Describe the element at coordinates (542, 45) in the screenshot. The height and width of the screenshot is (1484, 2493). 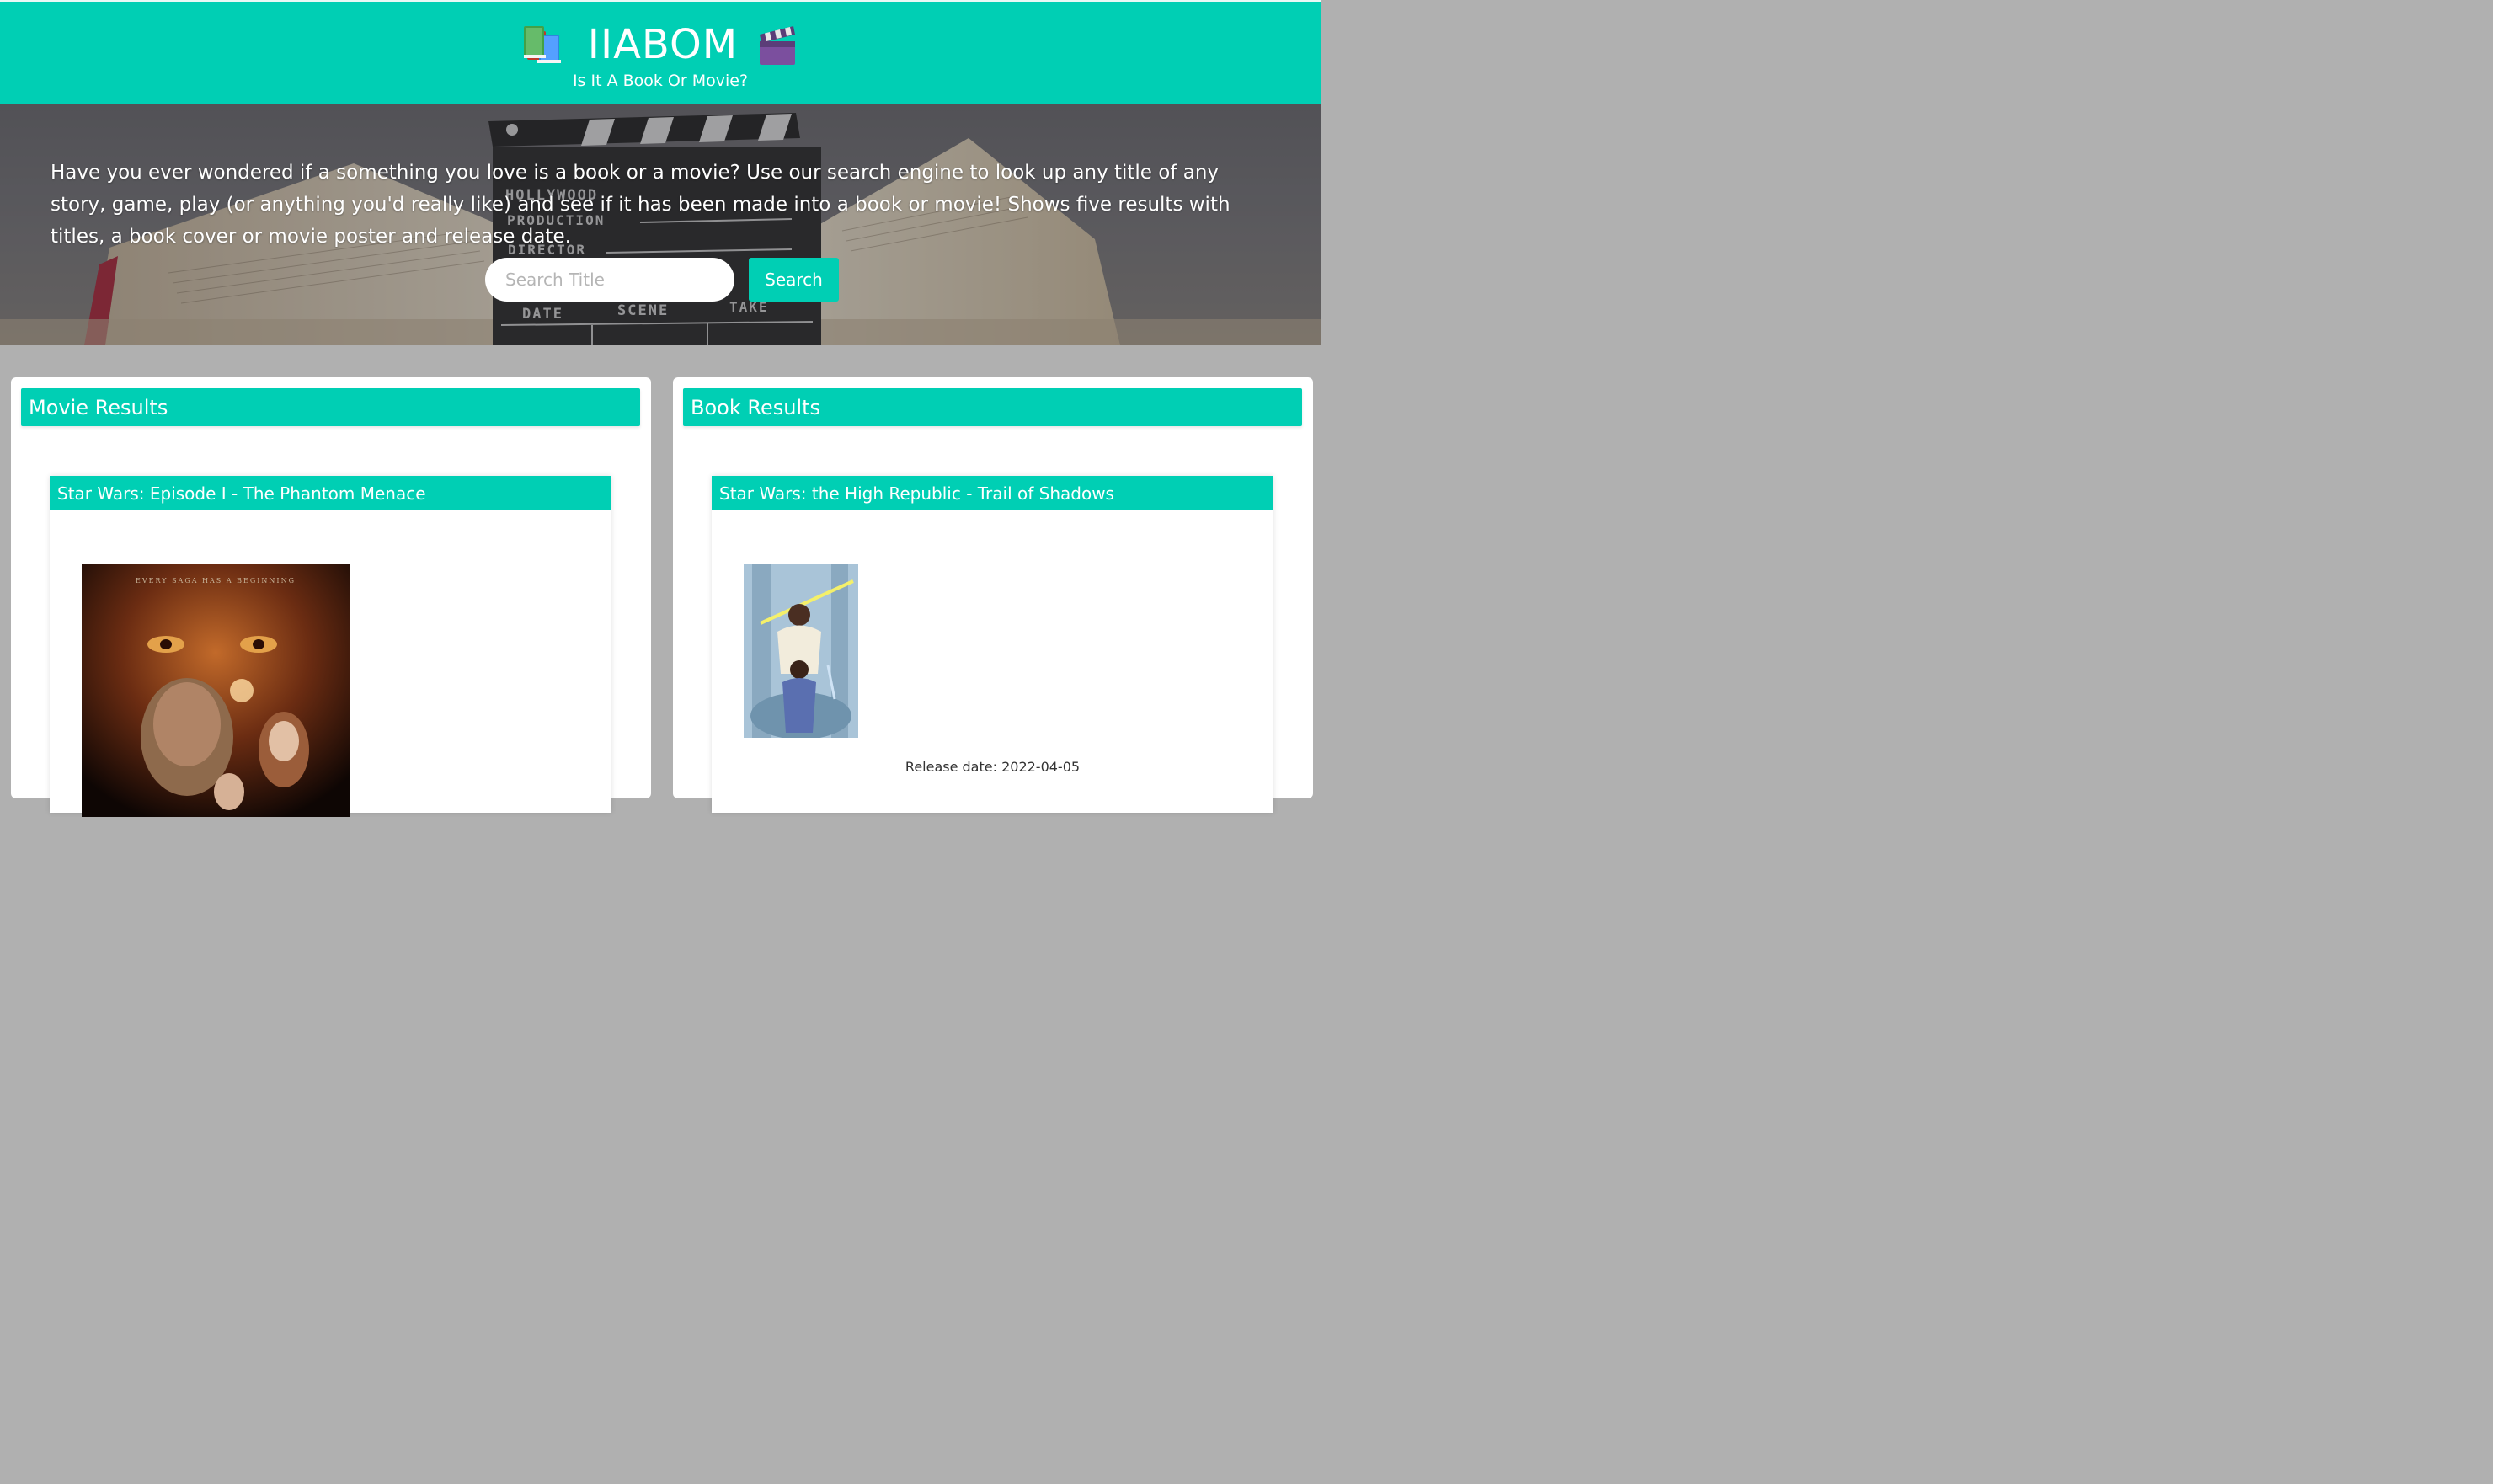
I see `books-emoji-icon` at that location.